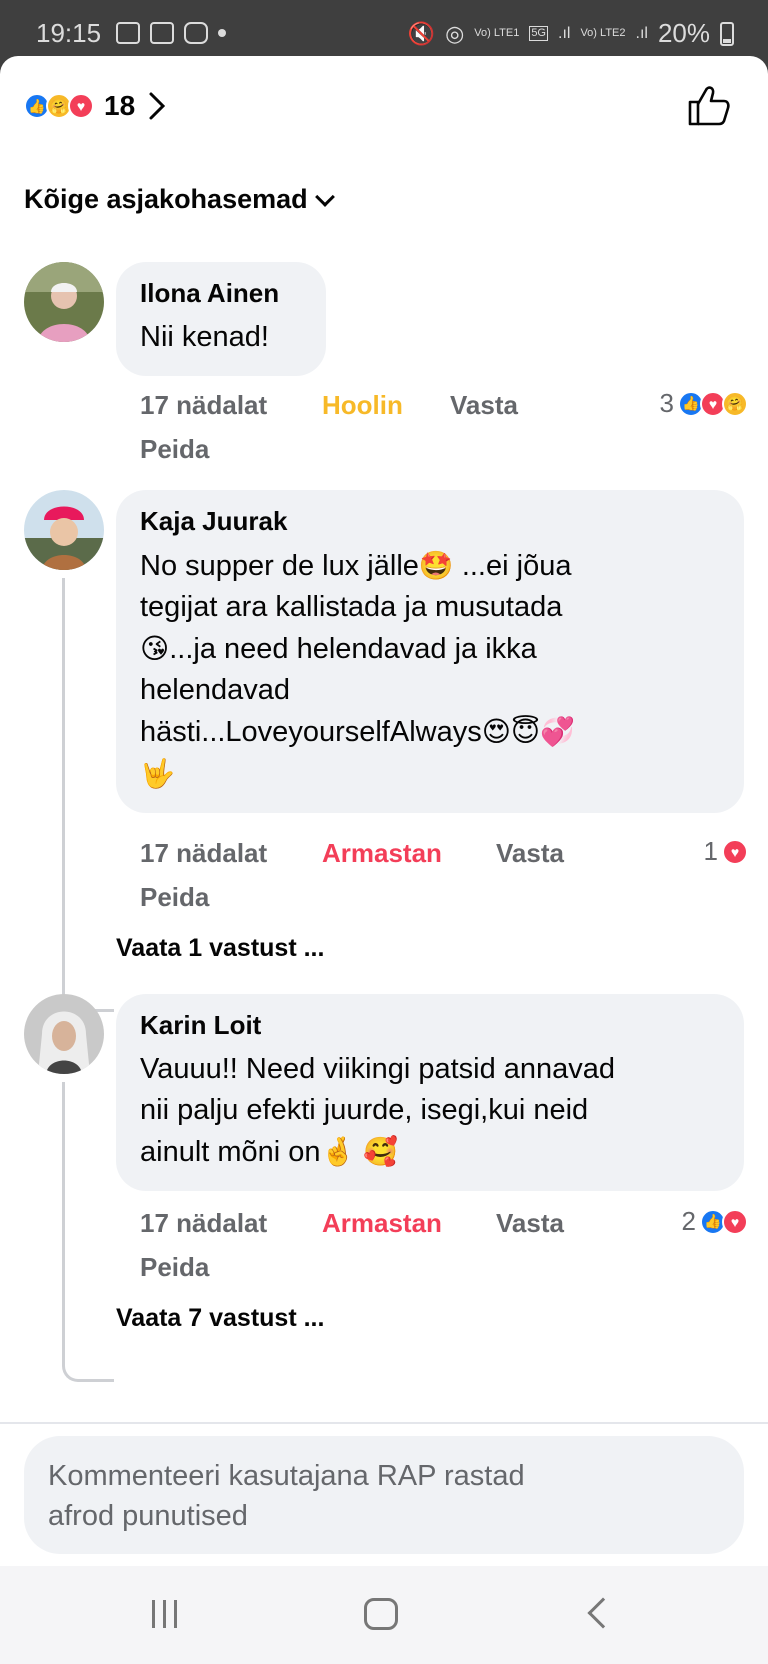  I want to click on crossed-fingers-emoji-icon: 🤞, so click(338, 1151).